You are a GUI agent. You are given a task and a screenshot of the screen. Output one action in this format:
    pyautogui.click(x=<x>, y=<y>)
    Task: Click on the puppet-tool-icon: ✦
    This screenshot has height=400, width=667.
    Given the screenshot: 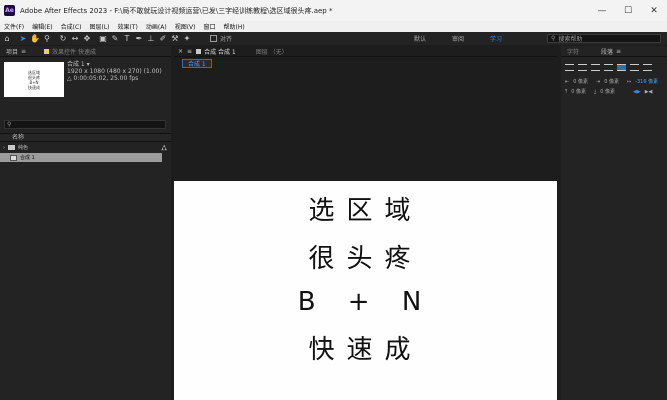 What is the action you would take?
    pyautogui.click(x=187, y=39)
    